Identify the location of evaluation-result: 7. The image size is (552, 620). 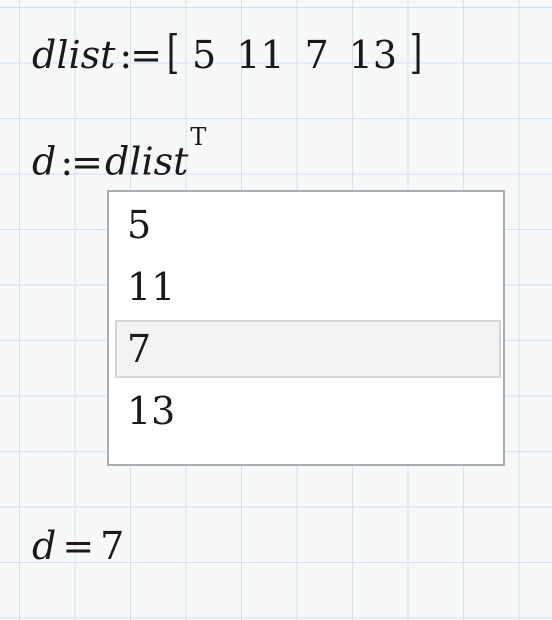
(112, 546).